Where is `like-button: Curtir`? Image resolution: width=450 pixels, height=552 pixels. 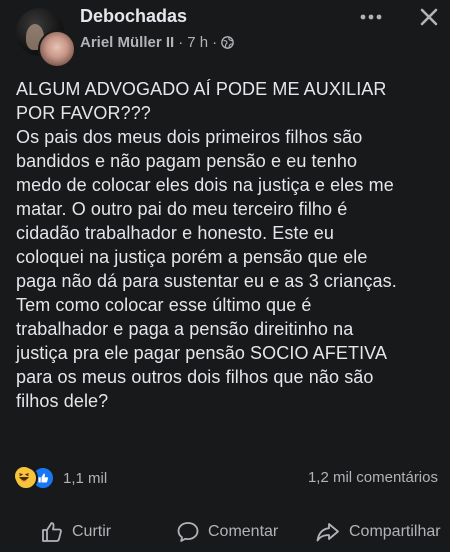
like-button: Curtir is located at coordinates (75, 532).